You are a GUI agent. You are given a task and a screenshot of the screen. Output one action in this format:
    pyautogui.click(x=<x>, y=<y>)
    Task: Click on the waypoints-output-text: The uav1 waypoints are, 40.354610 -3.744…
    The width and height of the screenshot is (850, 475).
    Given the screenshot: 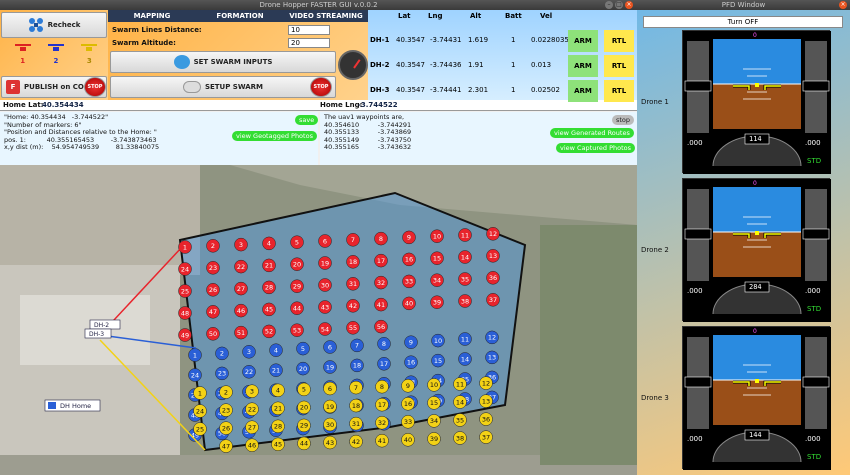 What is the action you would take?
    pyautogui.click(x=478, y=138)
    